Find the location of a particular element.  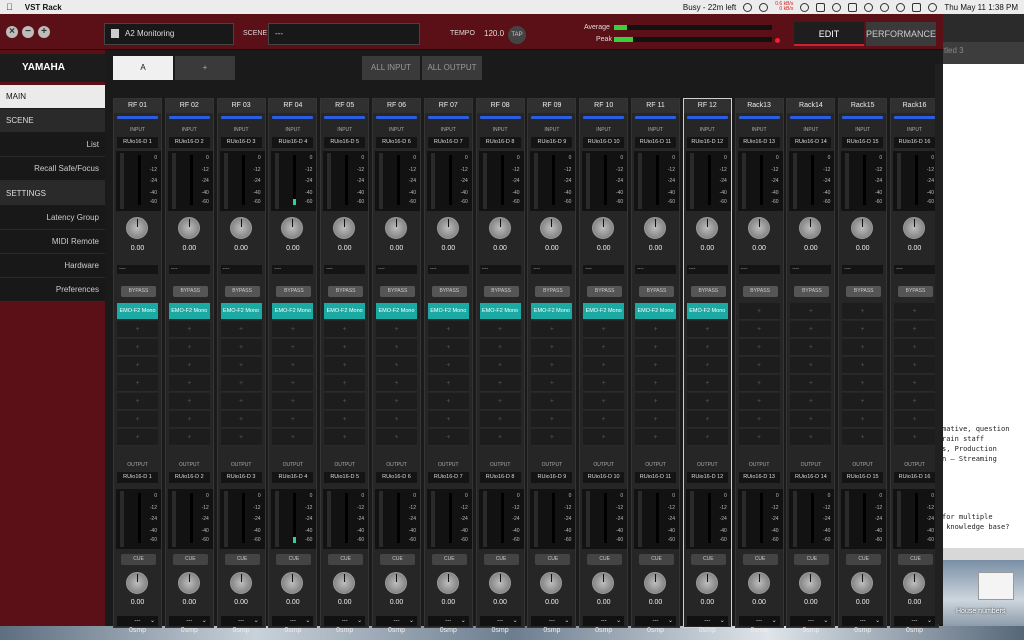

tempo-value: 120.0 is located at coordinates (492, 34).